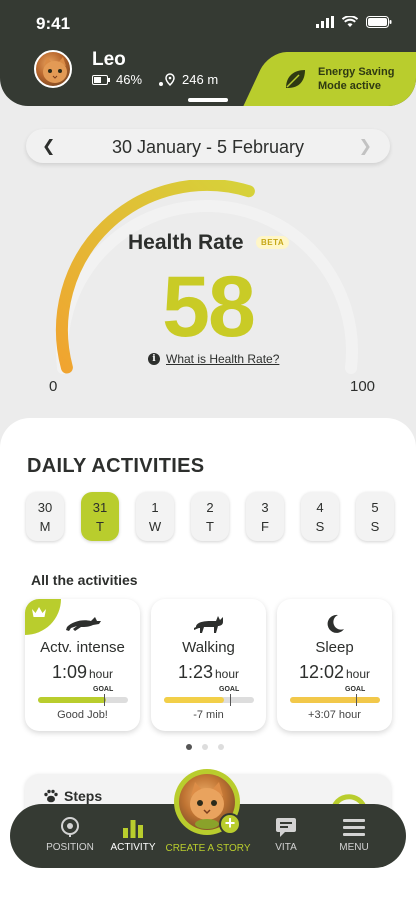 This screenshot has width=416, height=900. I want to click on day-letter: M, so click(45, 526).